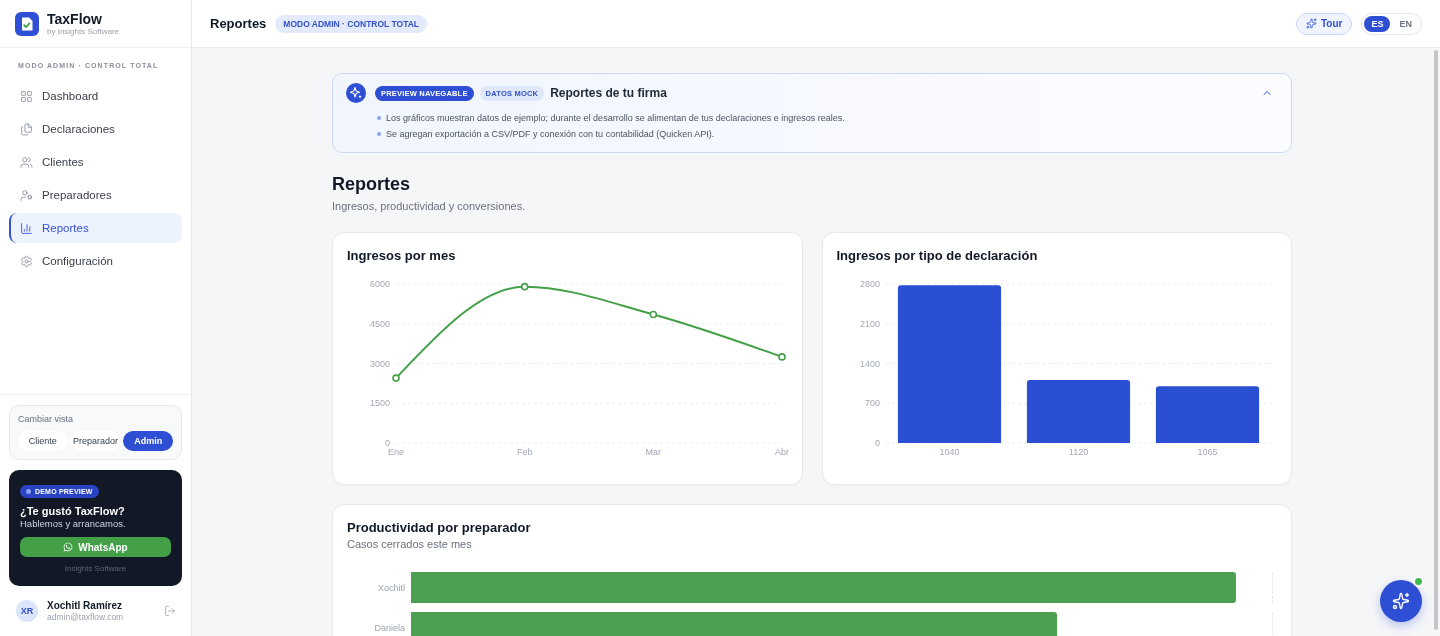 This screenshot has height=636, width=1440. What do you see at coordinates (1377, 23) in the screenshot?
I see `language-option: ES` at bounding box center [1377, 23].